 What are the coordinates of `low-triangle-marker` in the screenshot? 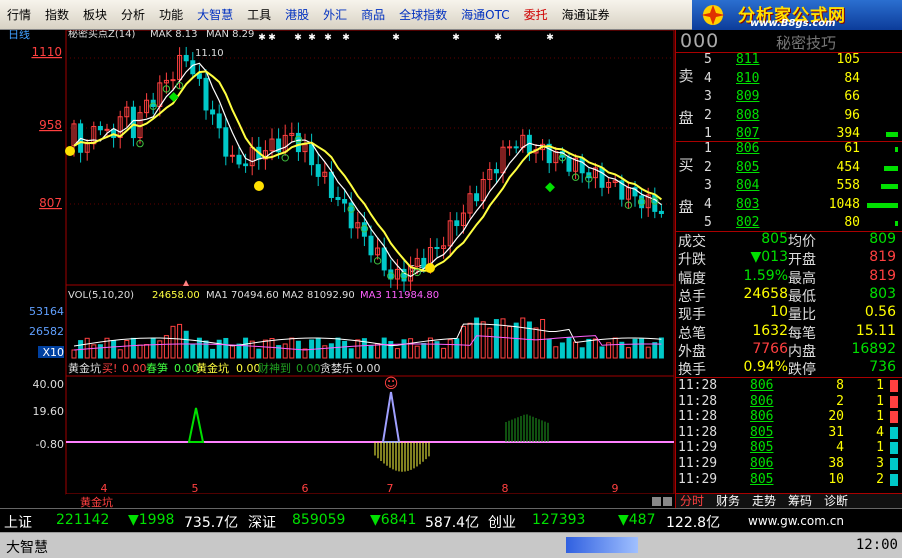 It's located at (186, 283).